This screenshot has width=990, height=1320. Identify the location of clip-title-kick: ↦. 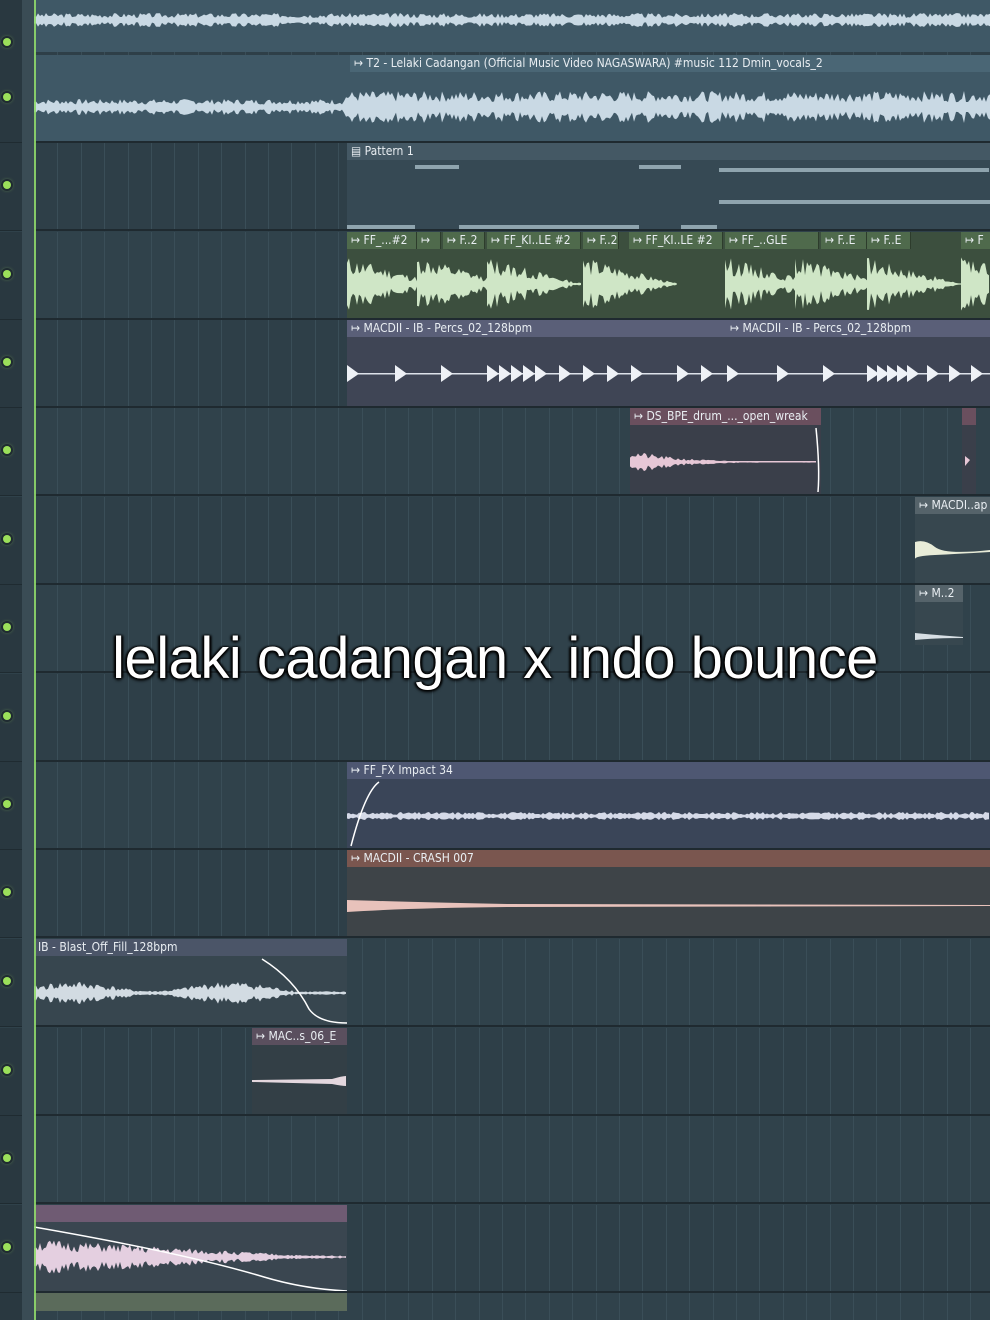
(429, 240).